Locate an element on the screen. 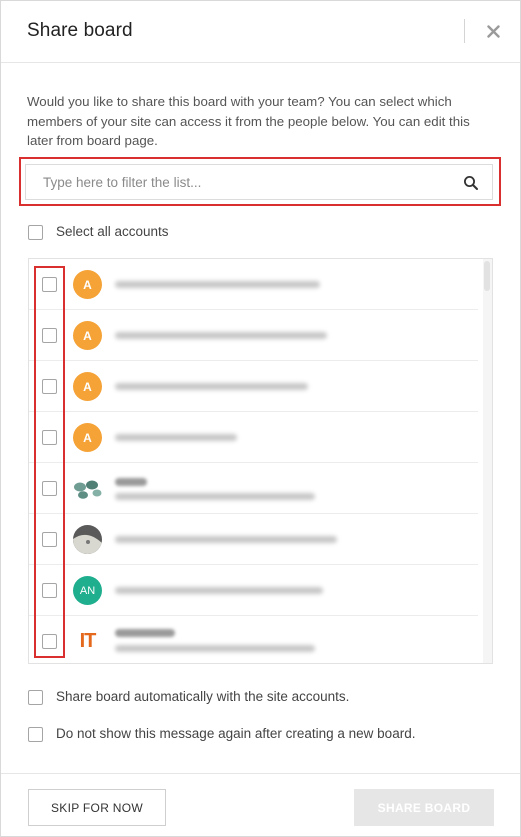 The height and width of the screenshot is (837, 521). close-icon is located at coordinates (493, 31).